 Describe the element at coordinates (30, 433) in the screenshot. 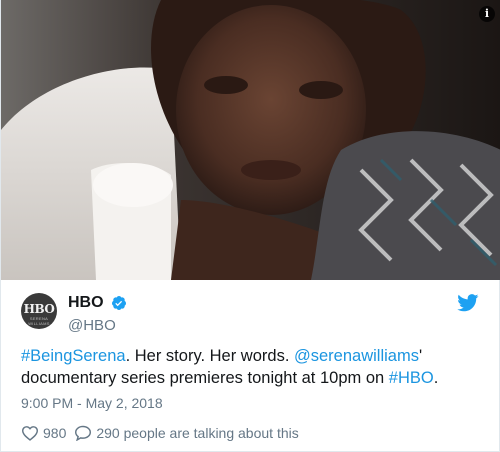

I see `heart-icon` at that location.